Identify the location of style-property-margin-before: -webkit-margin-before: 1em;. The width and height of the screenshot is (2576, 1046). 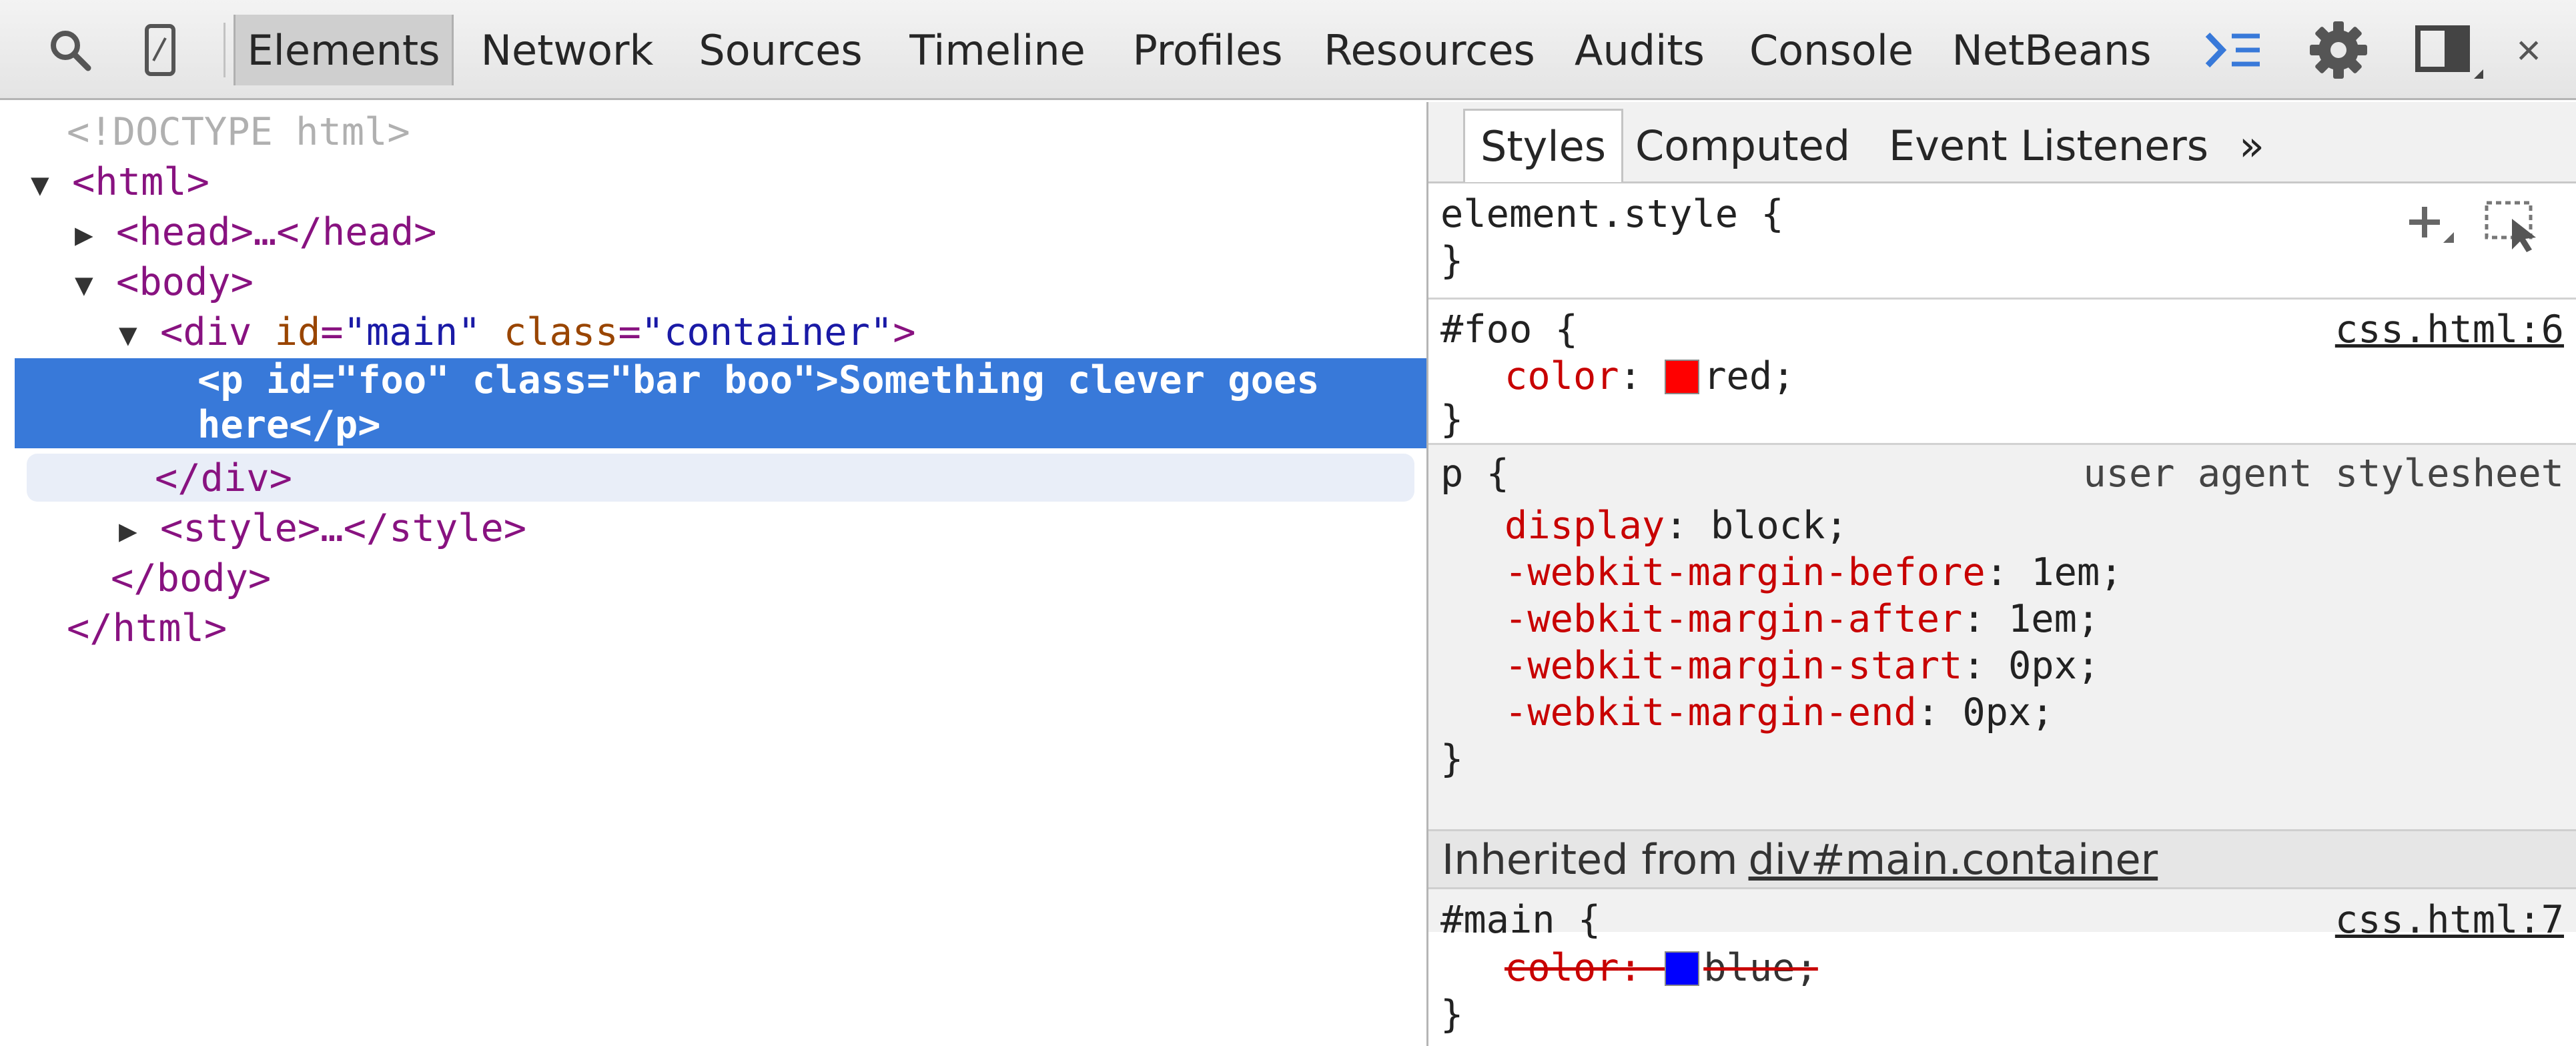
(1814, 572).